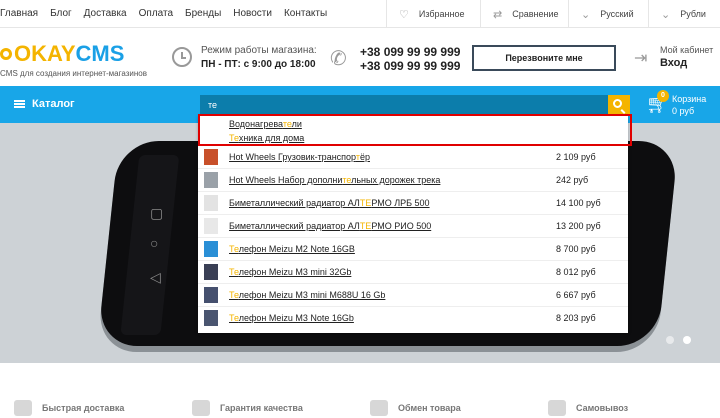  Describe the element at coordinates (290, 272) in the screenshot. I see `product-name: Телефон Meizu M3 mini 32Gb` at that location.